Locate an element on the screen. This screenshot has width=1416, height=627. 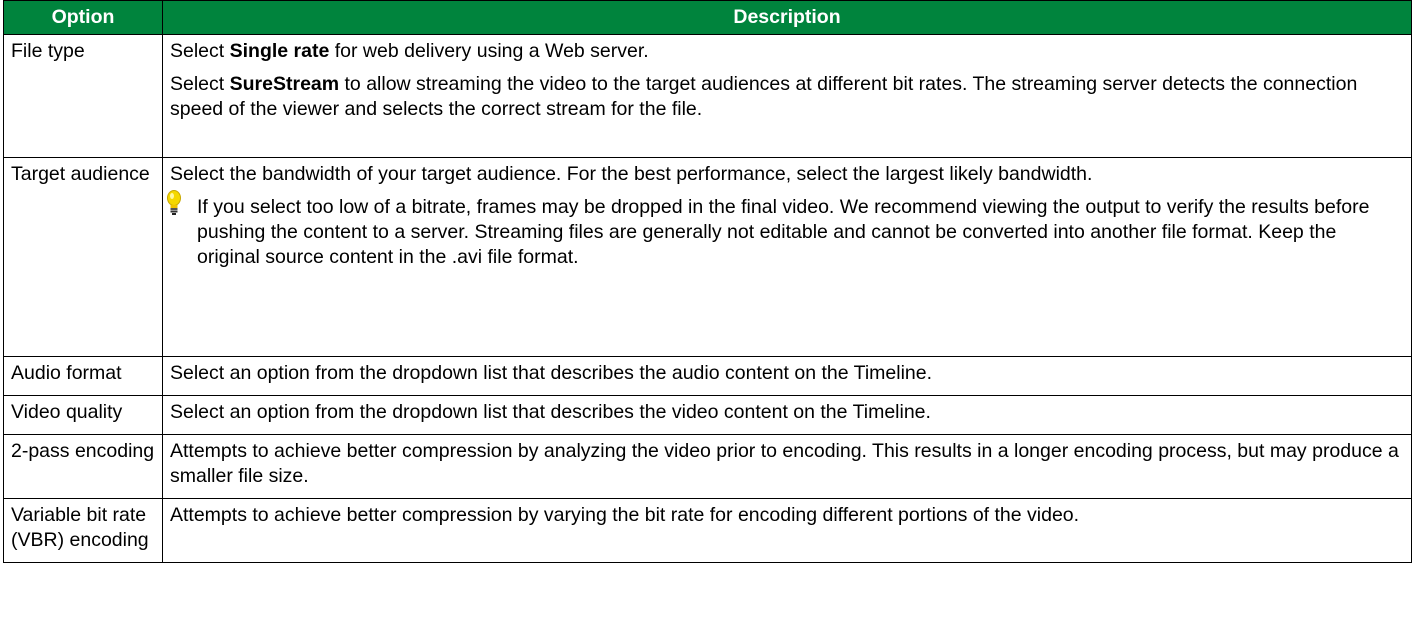
option-cell: 2-pass encoding is located at coordinates (83, 466).